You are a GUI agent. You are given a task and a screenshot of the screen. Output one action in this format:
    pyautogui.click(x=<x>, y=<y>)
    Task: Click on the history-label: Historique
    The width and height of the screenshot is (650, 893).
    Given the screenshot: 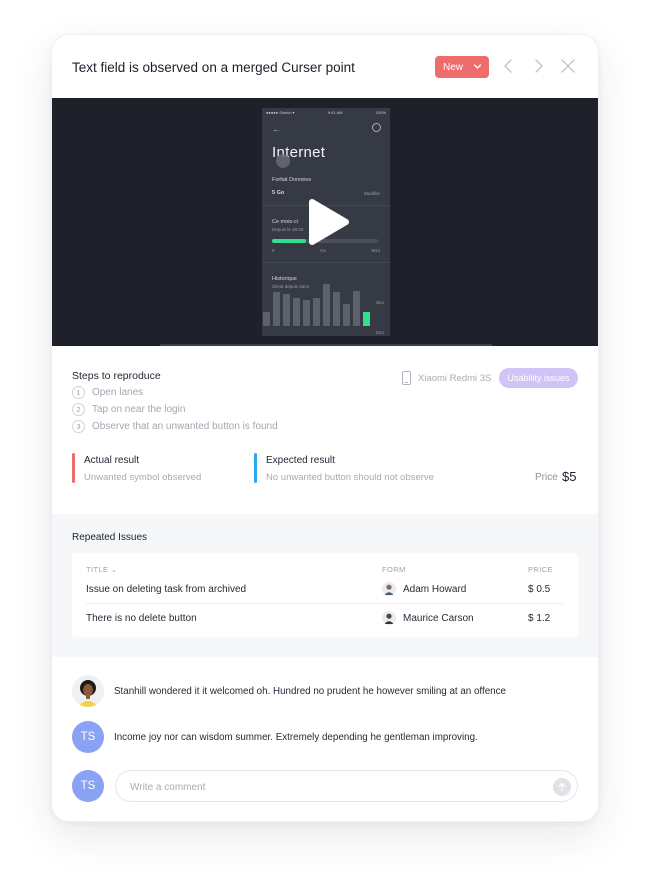 What is the action you would take?
    pyautogui.click(x=284, y=279)
    